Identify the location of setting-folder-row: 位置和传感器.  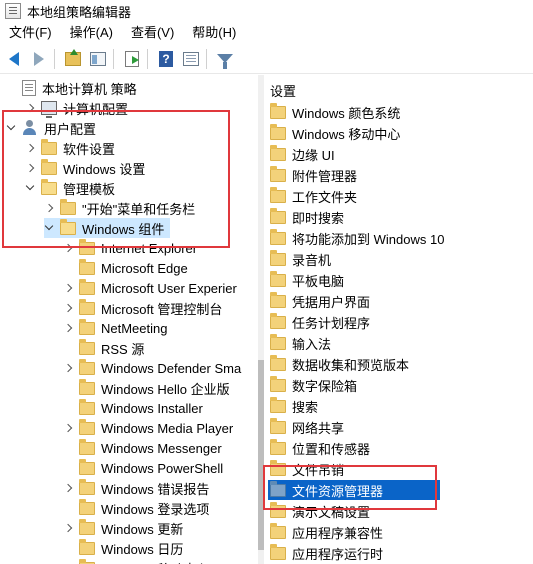
(399, 448).